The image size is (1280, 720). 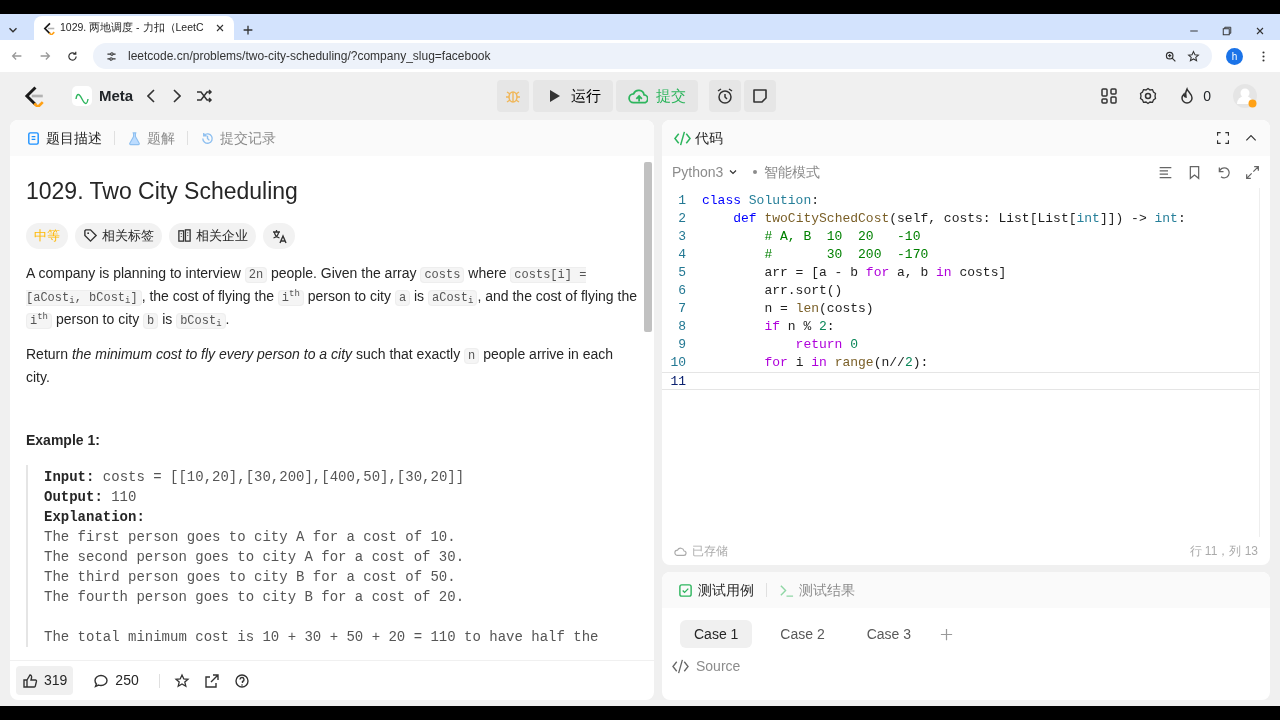 What do you see at coordinates (90, 496) in the screenshot?
I see `example-field: Output: 110` at bounding box center [90, 496].